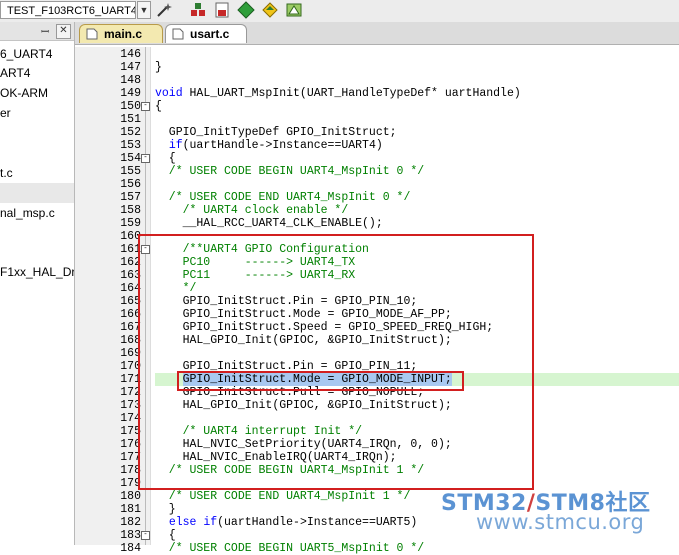  What do you see at coordinates (377, 106) in the screenshot?
I see `code-line: 150-{` at bounding box center [377, 106].